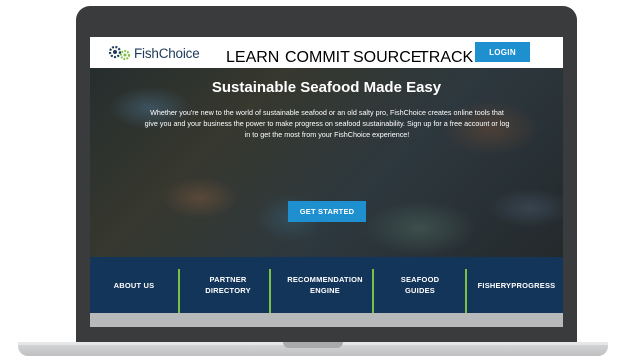 This screenshot has width=626, height=364. I want to click on nav-learn: LEARN, so click(252, 58).